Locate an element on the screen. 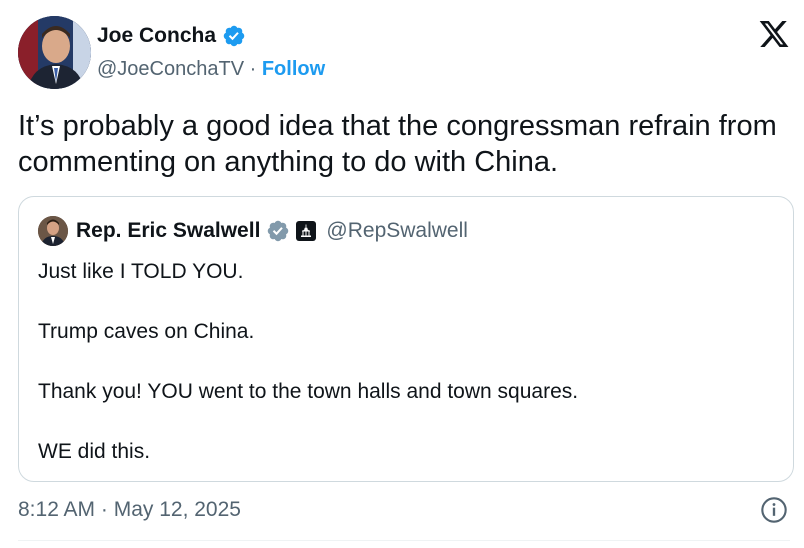 The width and height of the screenshot is (804, 548). author-handle-line: @JoeConchaTV · Follow is located at coordinates (211, 69).